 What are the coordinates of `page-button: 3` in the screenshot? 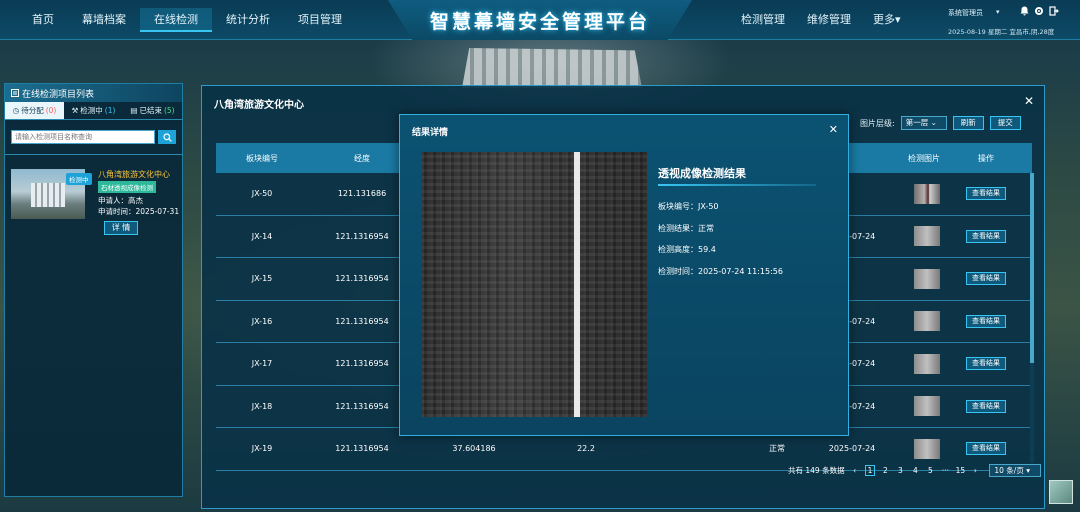 It's located at (900, 470).